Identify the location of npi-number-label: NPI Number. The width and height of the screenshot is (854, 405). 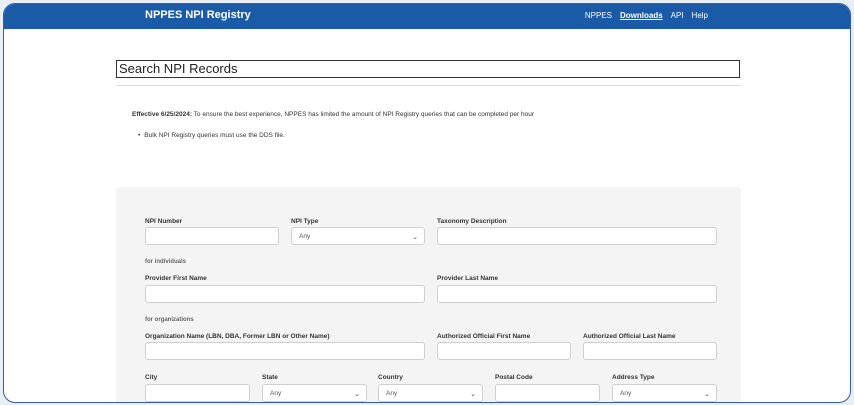
(164, 221).